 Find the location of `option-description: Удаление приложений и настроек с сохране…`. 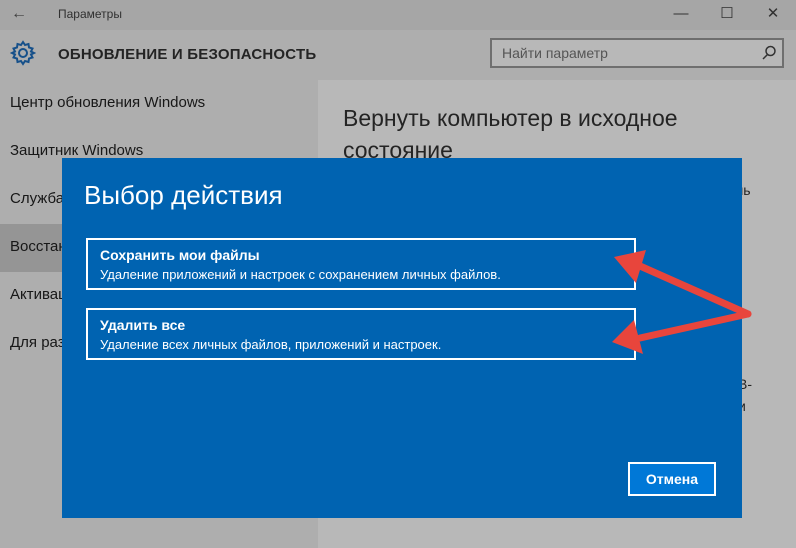

option-description: Удаление приложений и настроек с сохране… is located at coordinates (300, 274).